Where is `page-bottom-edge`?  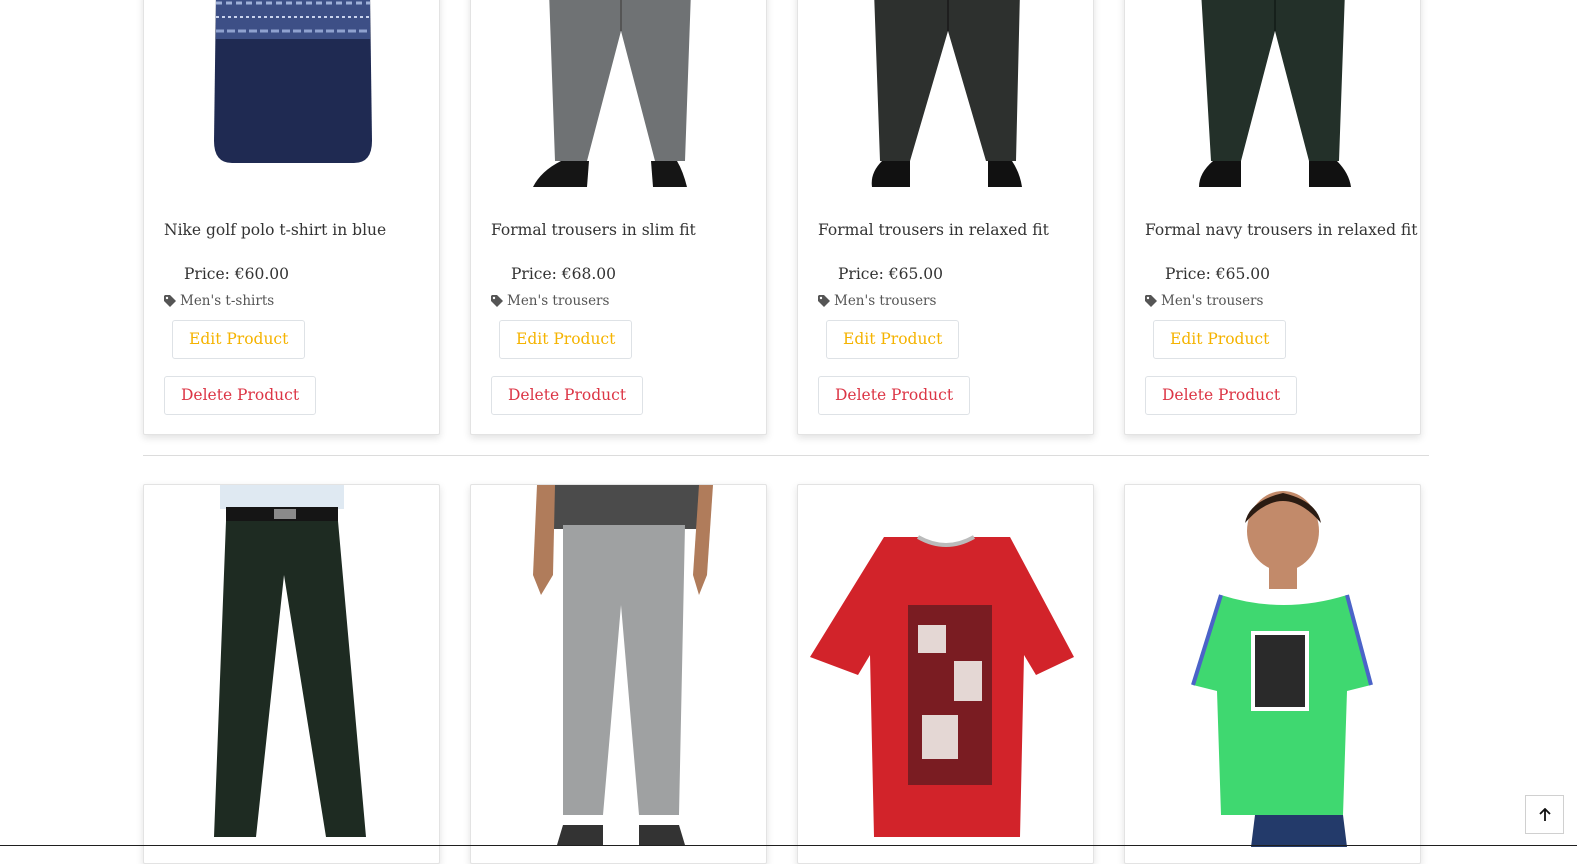
page-bottom-edge is located at coordinates (788, 845).